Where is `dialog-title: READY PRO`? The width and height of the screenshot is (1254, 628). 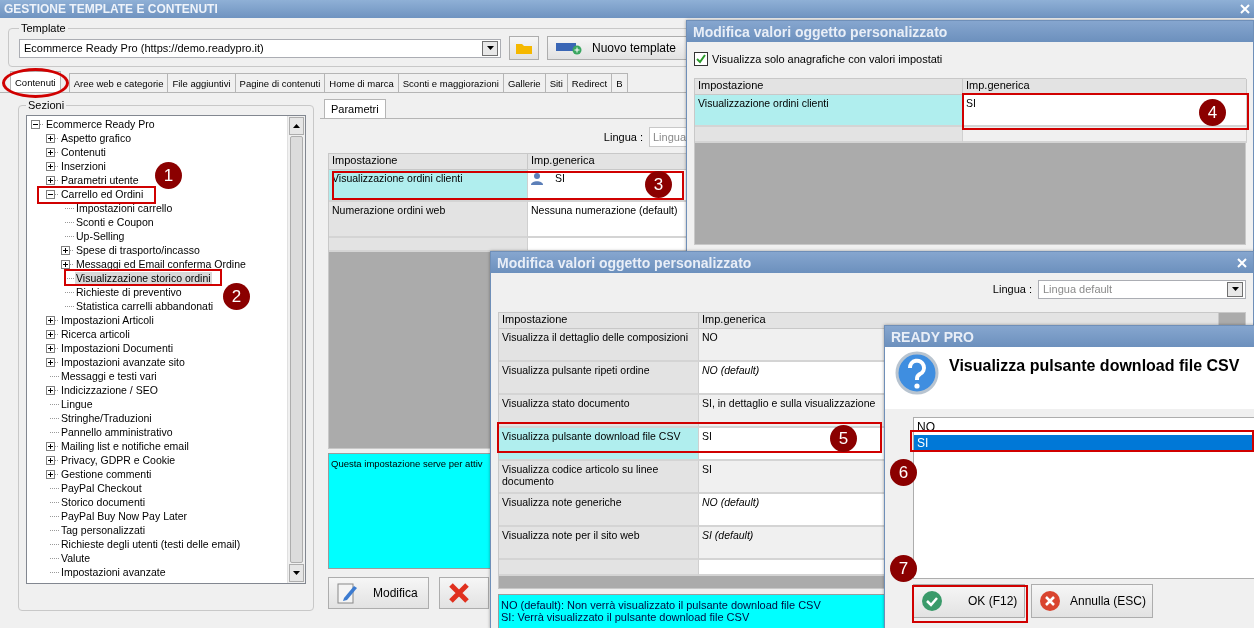
dialog-title: READY PRO is located at coordinates (932, 336).